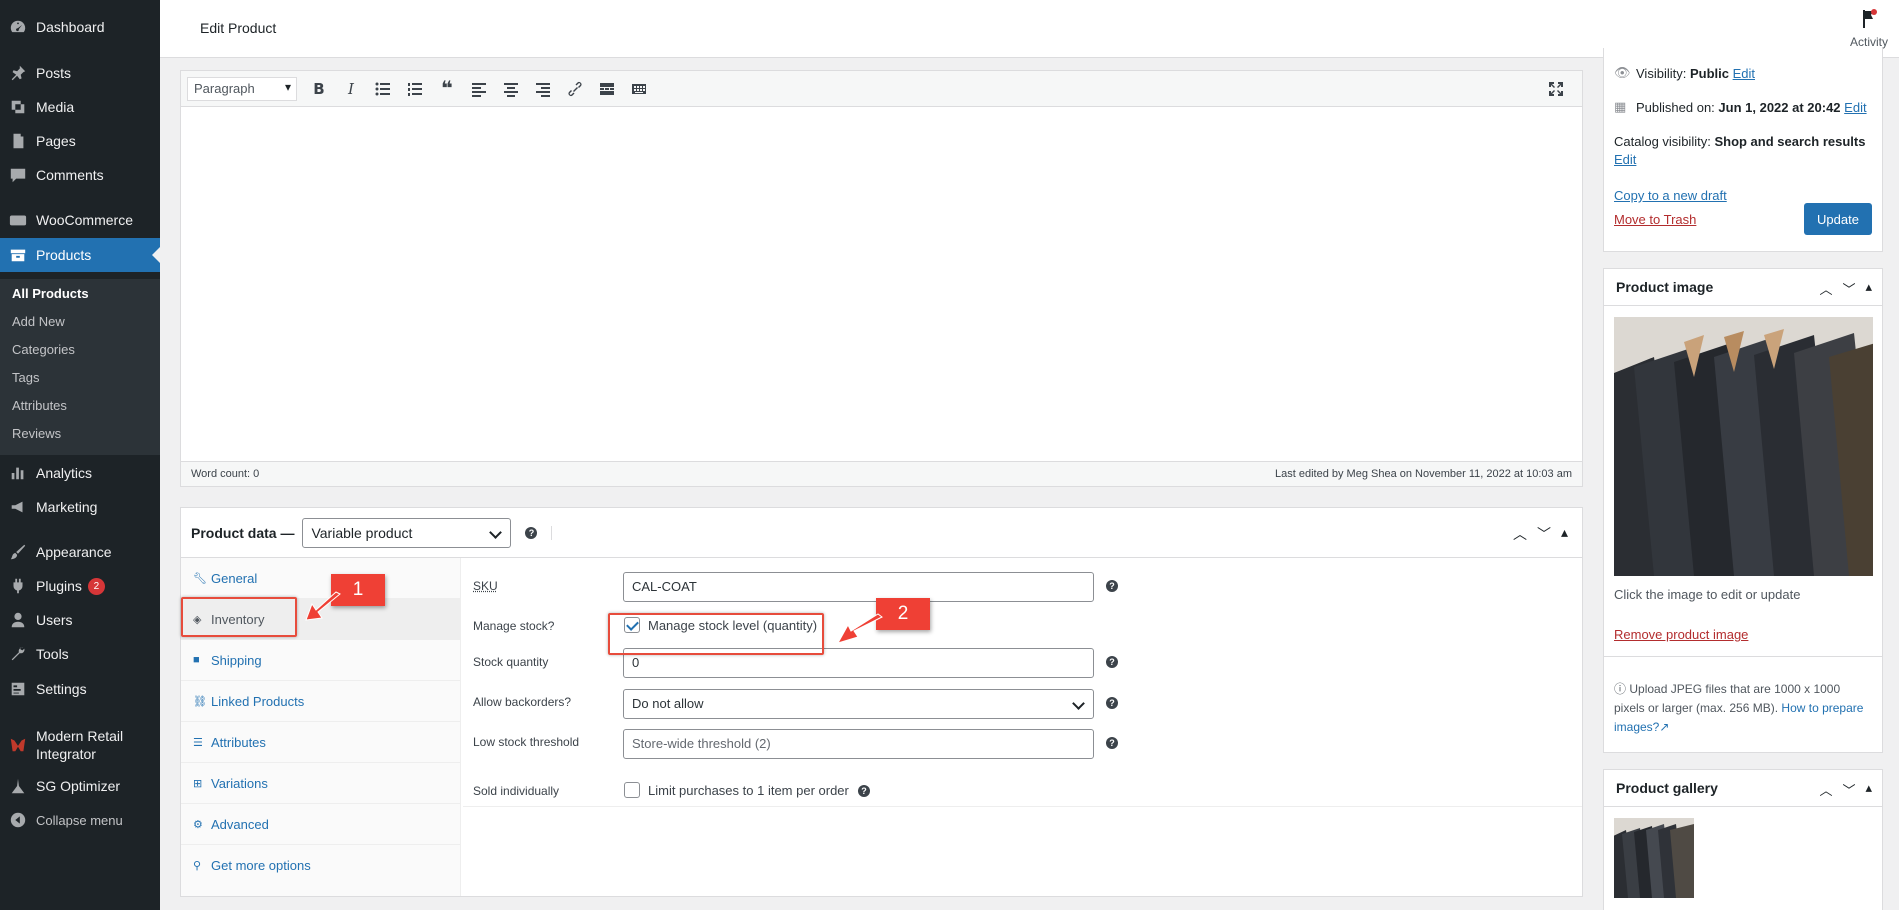 This screenshot has width=1899, height=910. Describe the element at coordinates (864, 791) in the screenshot. I see `sold-individually-help-icon: ?` at that location.